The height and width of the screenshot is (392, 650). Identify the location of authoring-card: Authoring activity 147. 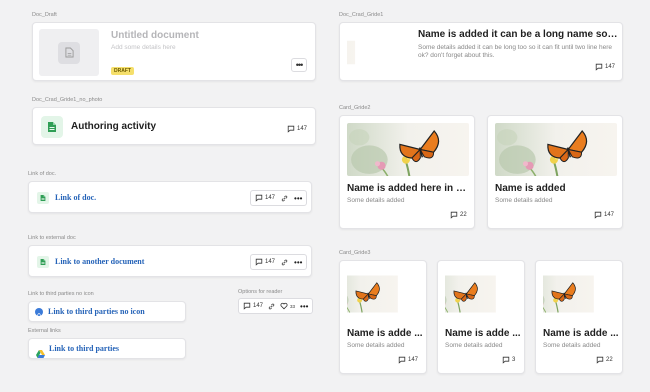
(174, 126).